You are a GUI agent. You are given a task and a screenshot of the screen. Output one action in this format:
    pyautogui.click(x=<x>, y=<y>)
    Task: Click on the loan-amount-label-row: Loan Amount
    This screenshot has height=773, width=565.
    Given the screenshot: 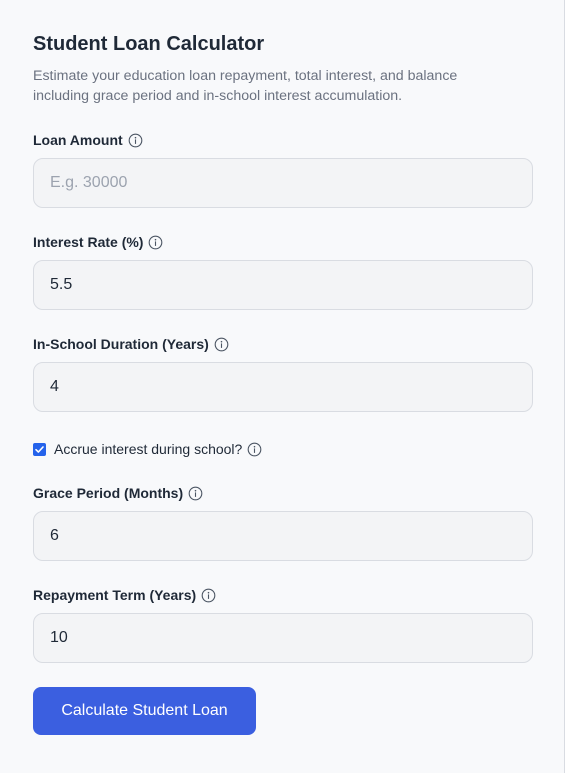 What is the action you would take?
    pyautogui.click(x=283, y=140)
    